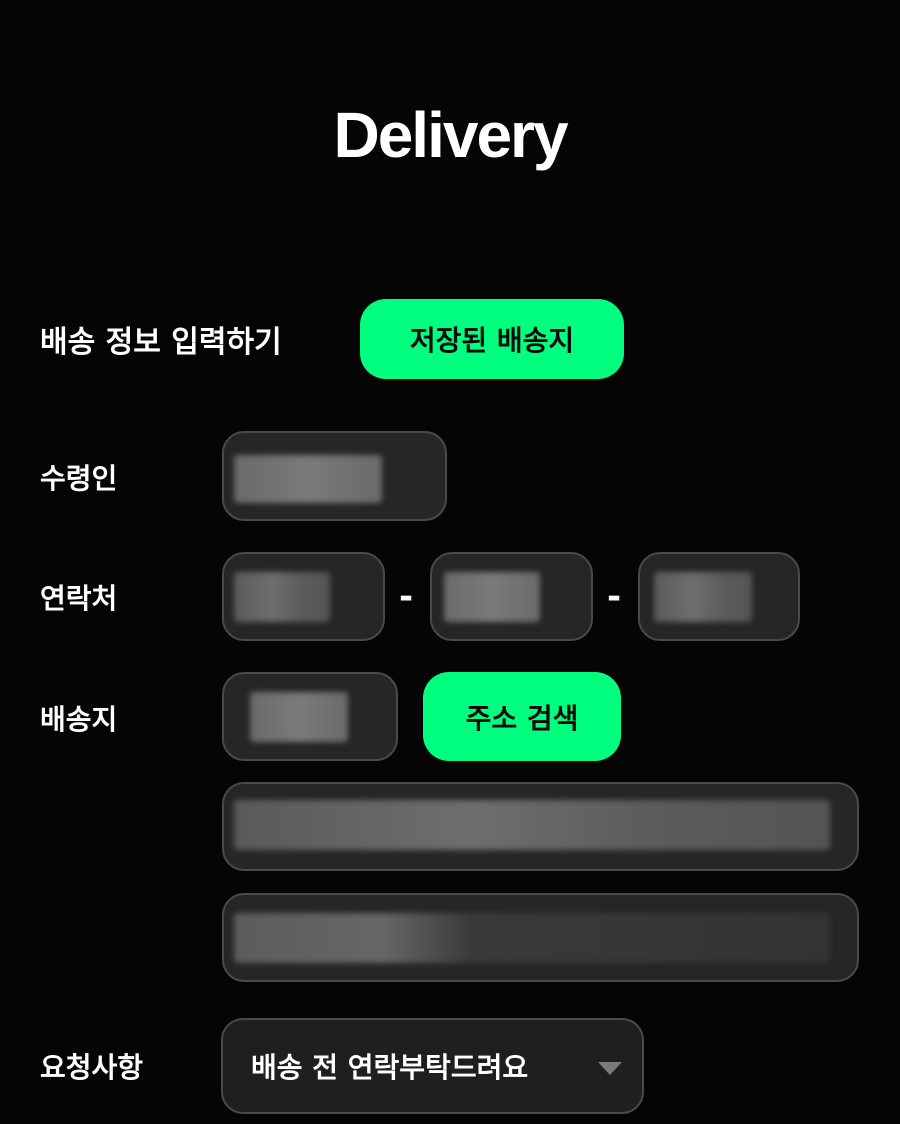 The height and width of the screenshot is (1124, 900). What do you see at coordinates (450, 135) in the screenshot?
I see `delivery-logo: Delivery` at bounding box center [450, 135].